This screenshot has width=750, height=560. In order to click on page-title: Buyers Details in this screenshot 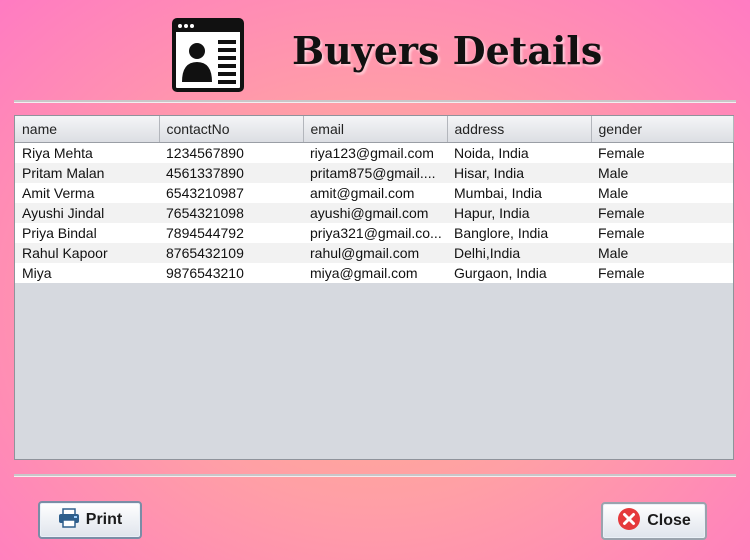, I will do `click(447, 50)`.